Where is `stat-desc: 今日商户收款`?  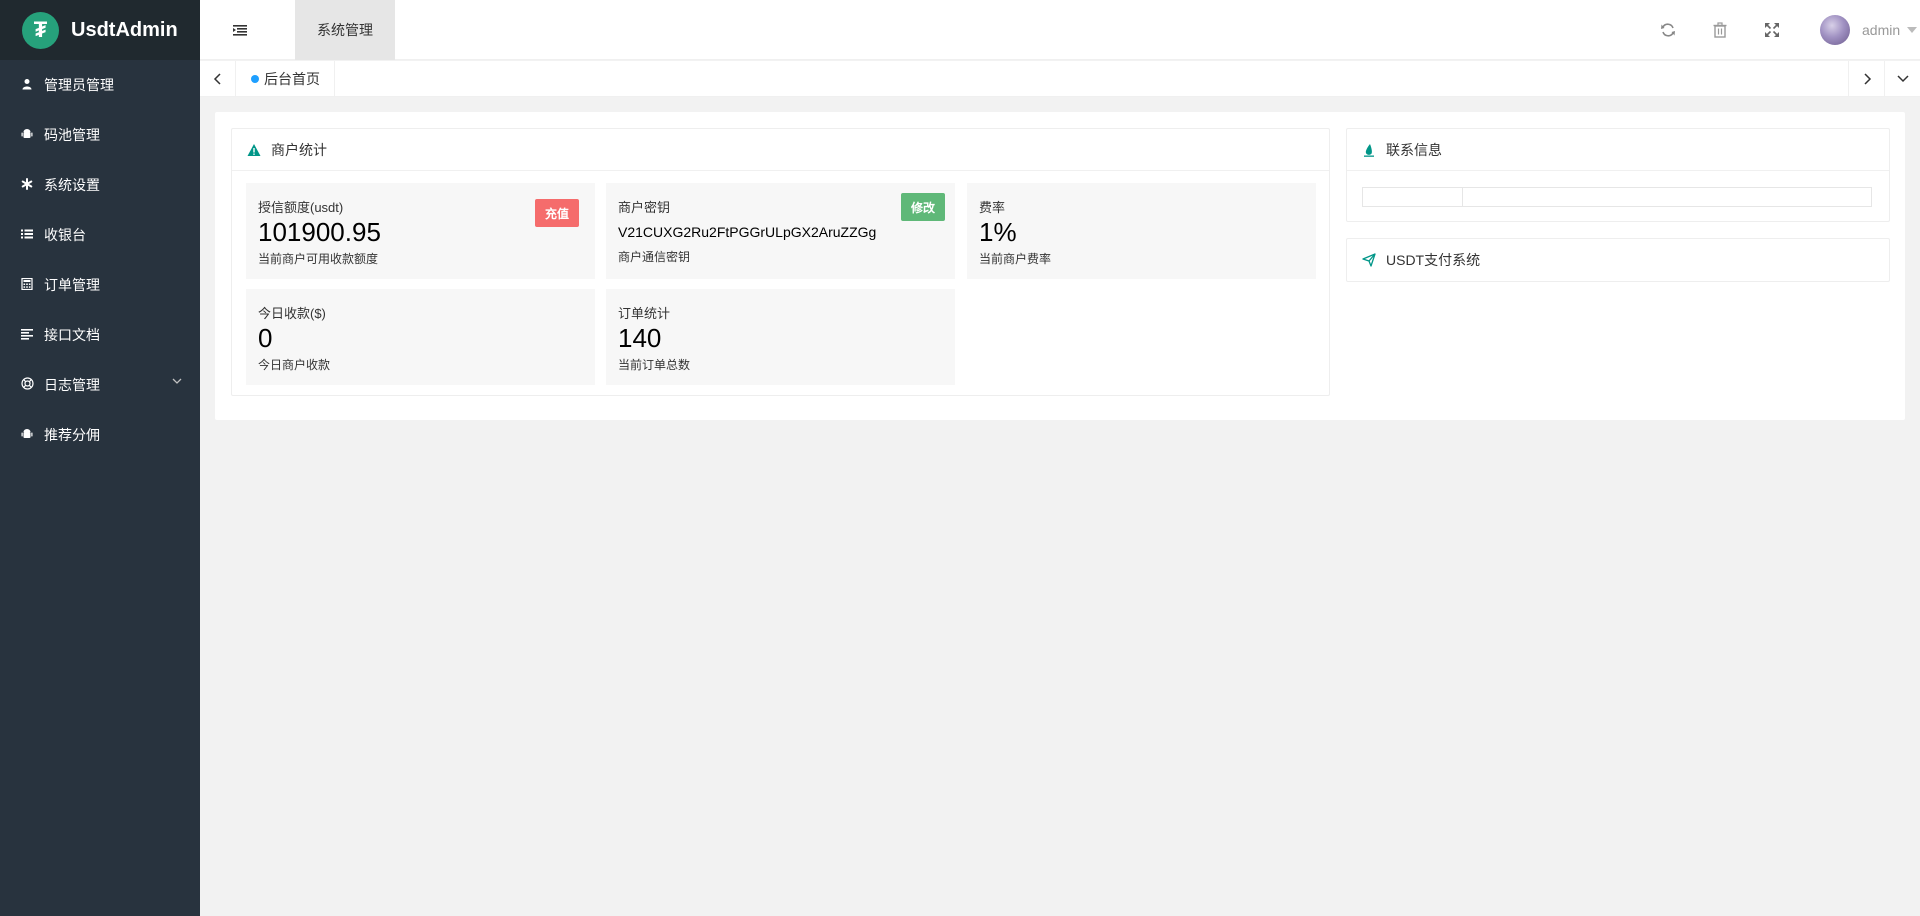 stat-desc: 今日商户收款 is located at coordinates (294, 365).